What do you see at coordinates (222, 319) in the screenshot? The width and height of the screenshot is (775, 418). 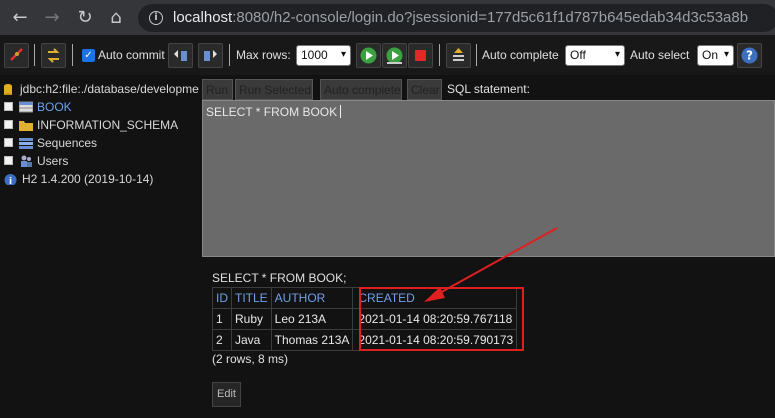 I see `cell-id: 1` at bounding box center [222, 319].